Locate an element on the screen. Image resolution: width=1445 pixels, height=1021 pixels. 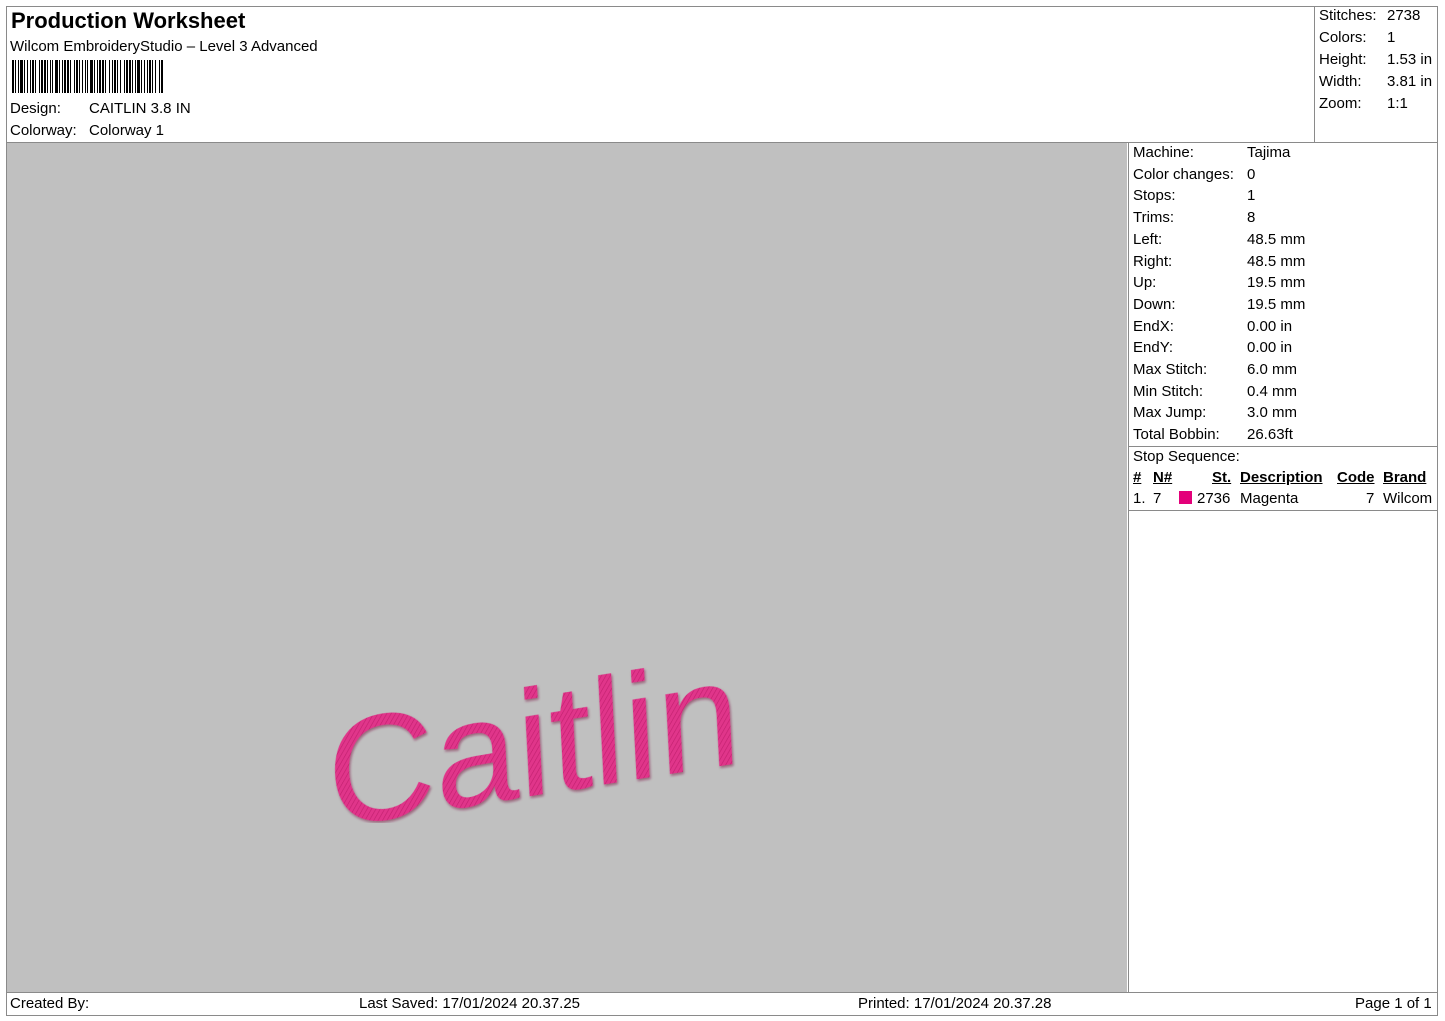
summary-stitches-label: Stitches: is located at coordinates (1348, 15).